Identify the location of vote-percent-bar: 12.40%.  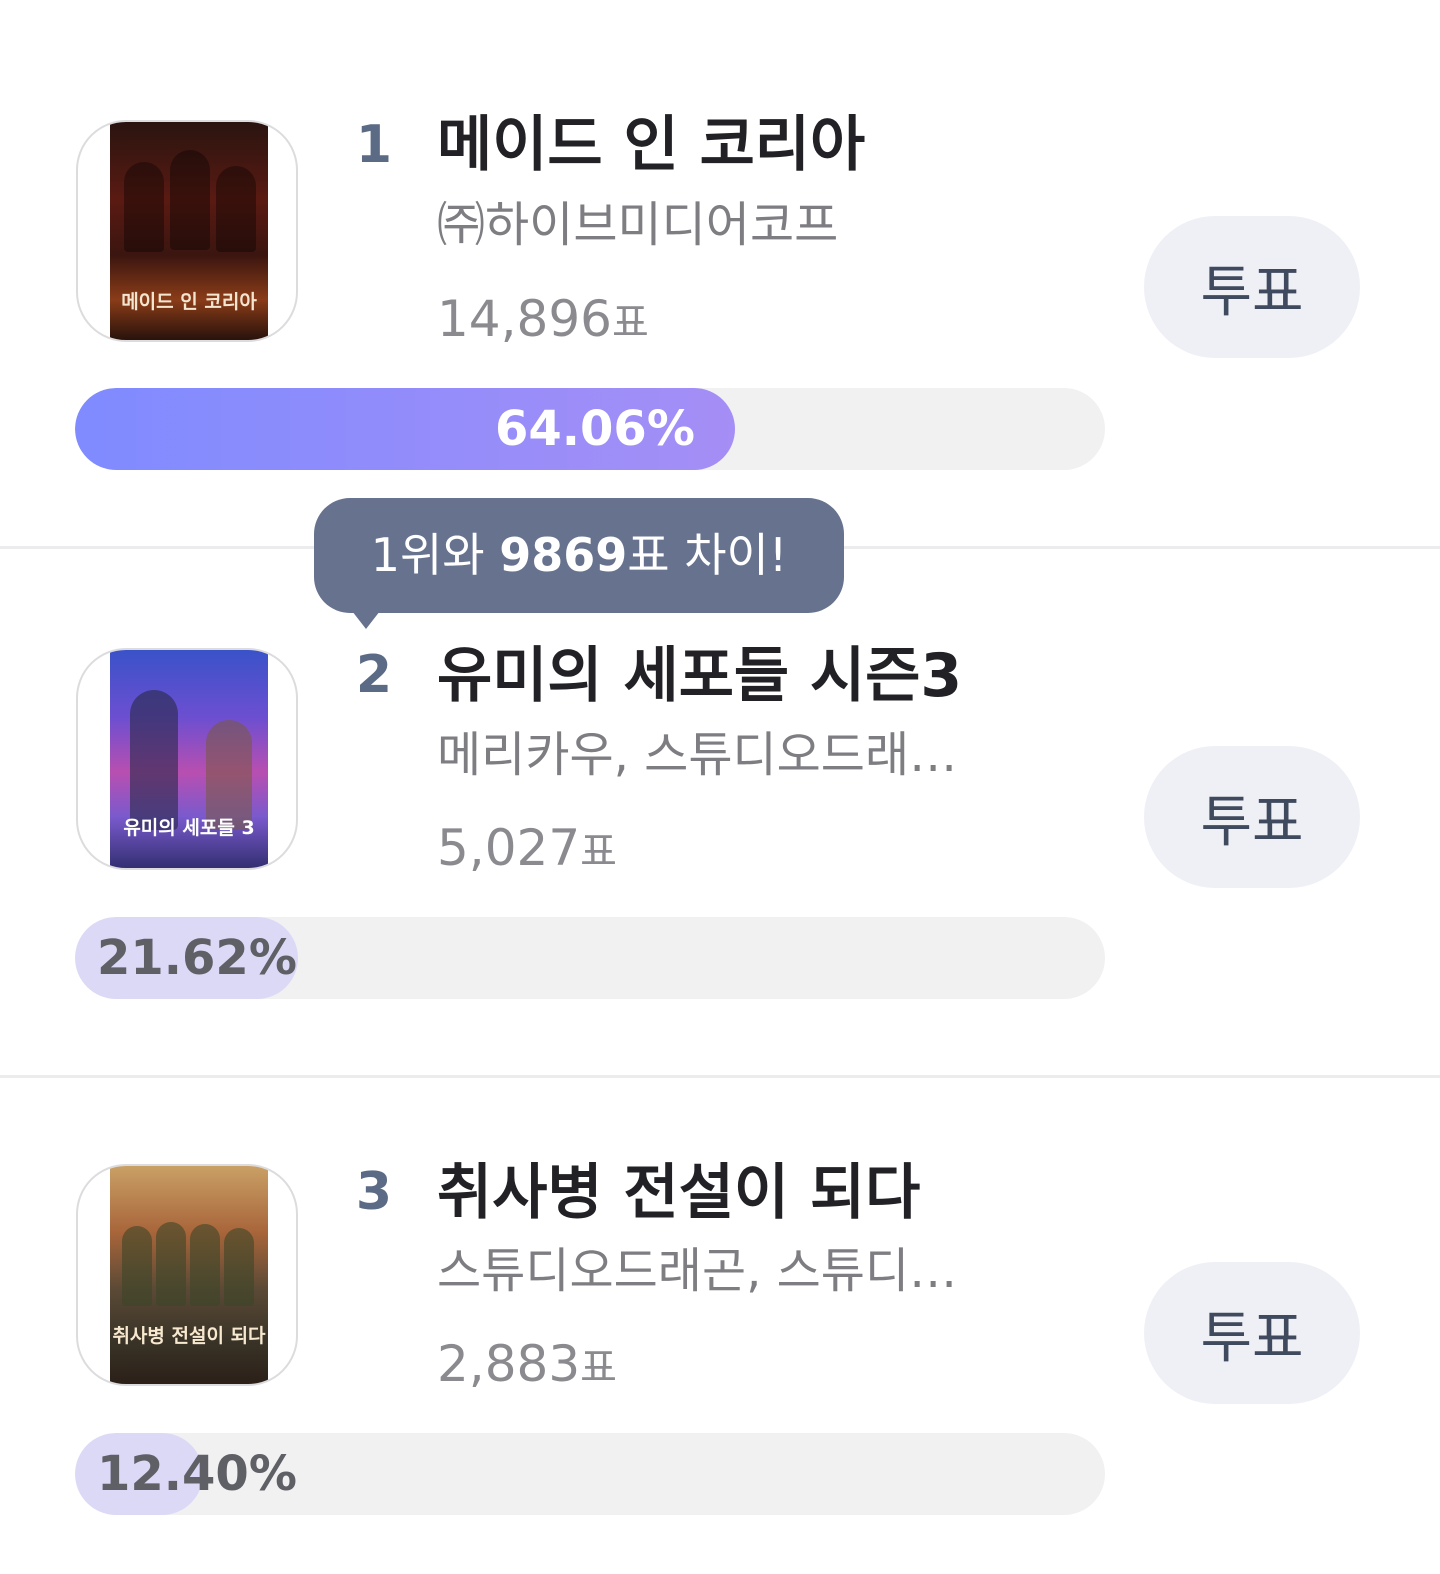
(590, 1474).